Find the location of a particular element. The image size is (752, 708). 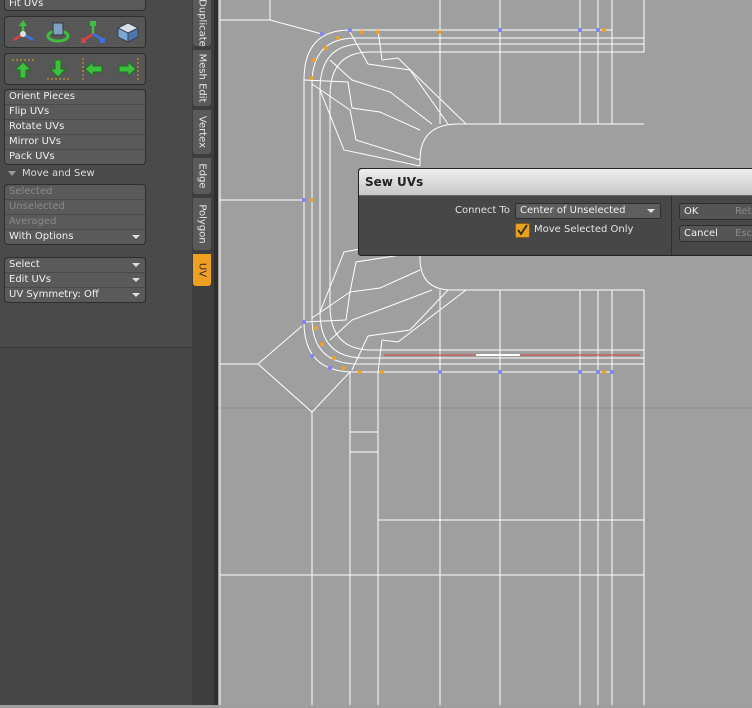

connect-to-value: Center of Unselected is located at coordinates (573, 210).